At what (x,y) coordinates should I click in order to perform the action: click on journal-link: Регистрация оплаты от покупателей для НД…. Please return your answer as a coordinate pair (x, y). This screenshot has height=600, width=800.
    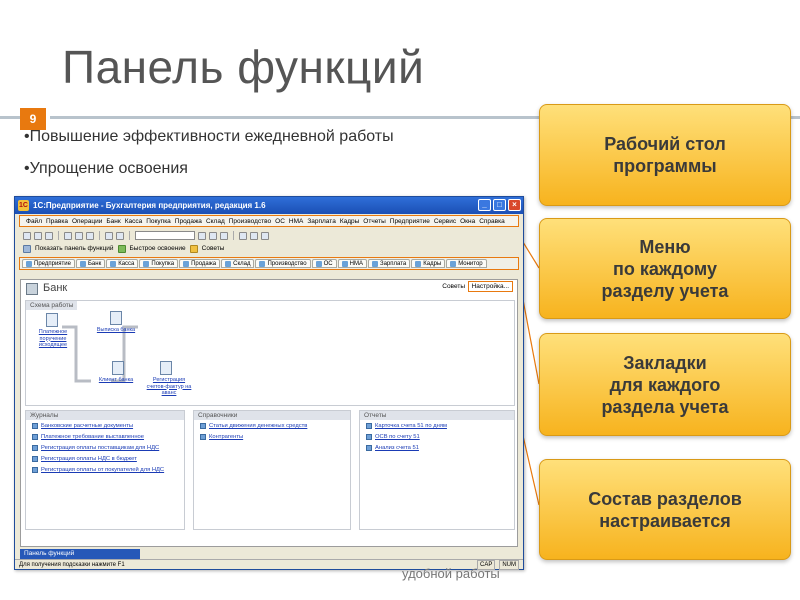
    Looking at the image, I should click on (102, 470).